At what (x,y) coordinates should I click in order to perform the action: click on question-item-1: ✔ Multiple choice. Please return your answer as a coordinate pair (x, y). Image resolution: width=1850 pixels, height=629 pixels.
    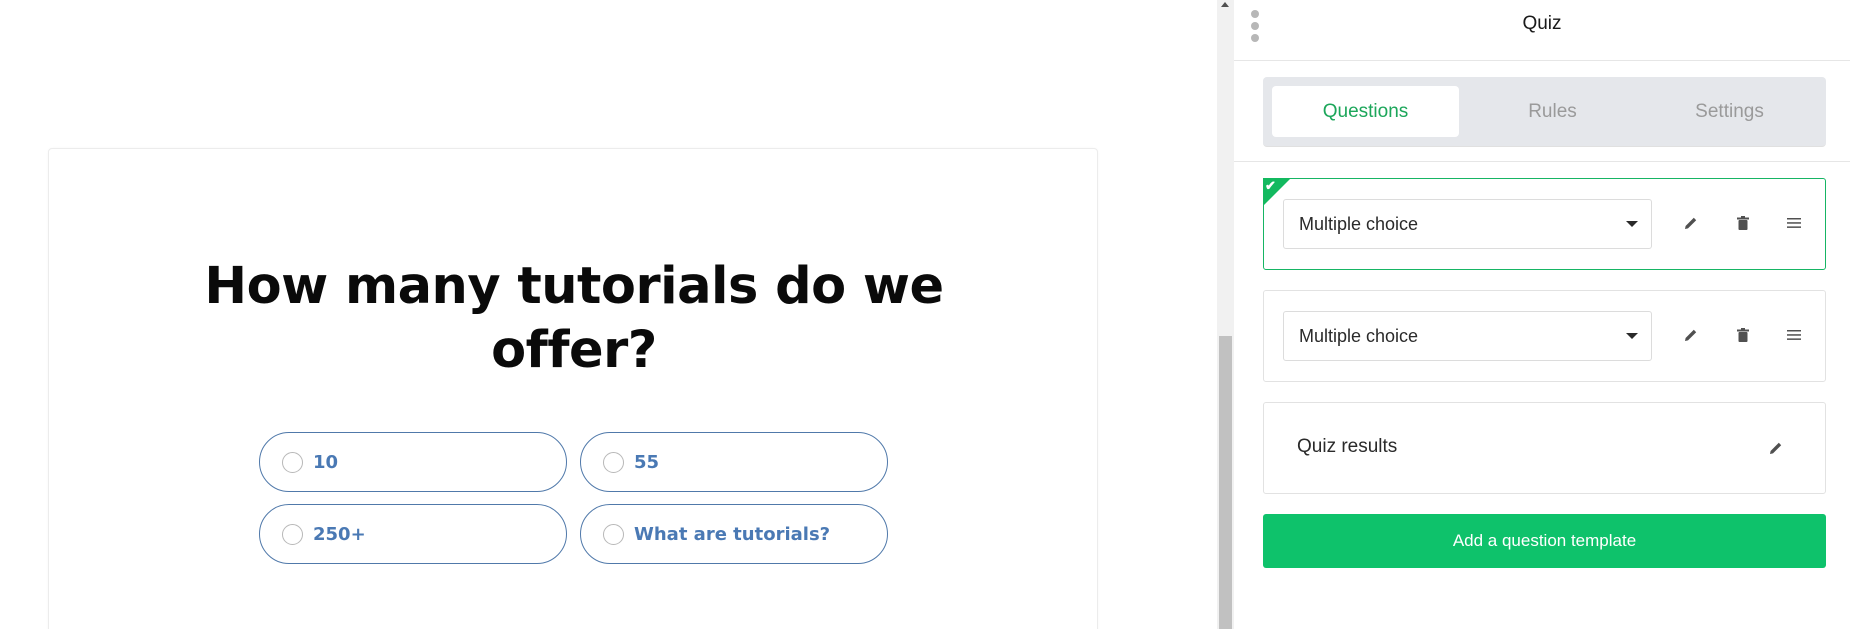
    Looking at the image, I should click on (1544, 224).